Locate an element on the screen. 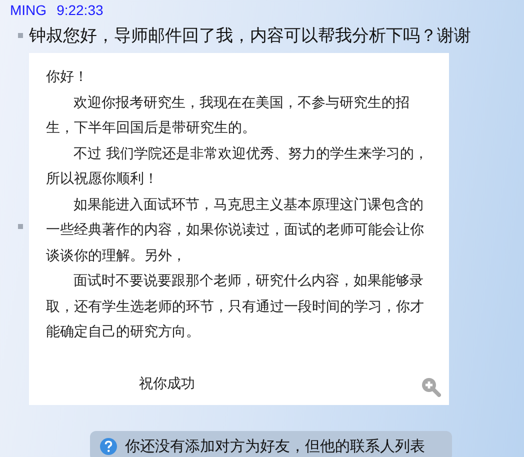  message-text: 钟叔您好，导师邮件回了我，内容可以帮我分析下吗？谢谢 is located at coordinates (250, 36).